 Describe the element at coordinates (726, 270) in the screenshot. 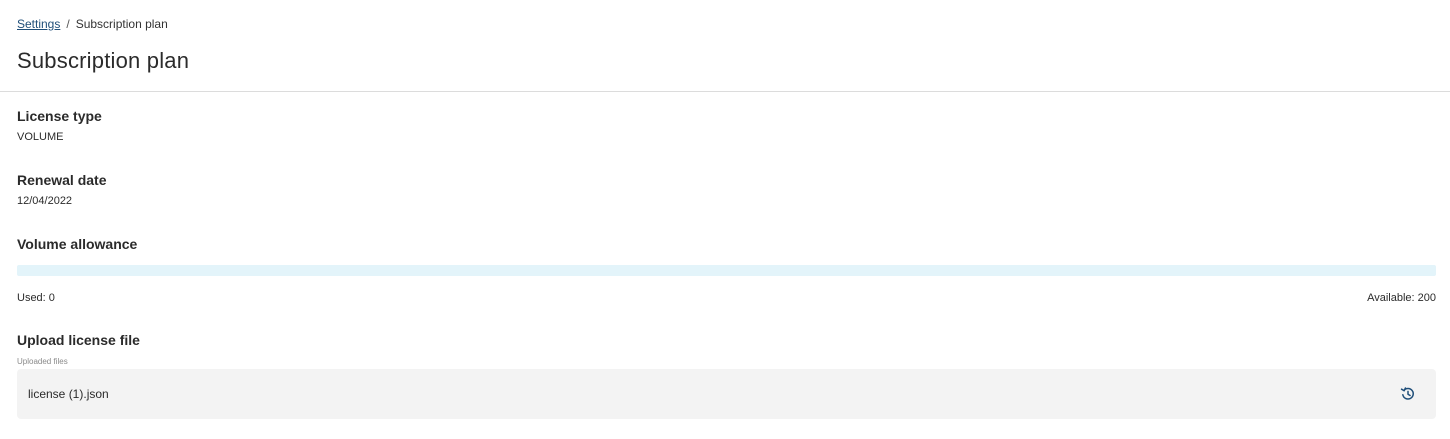

I see `volume-progress-bar` at that location.